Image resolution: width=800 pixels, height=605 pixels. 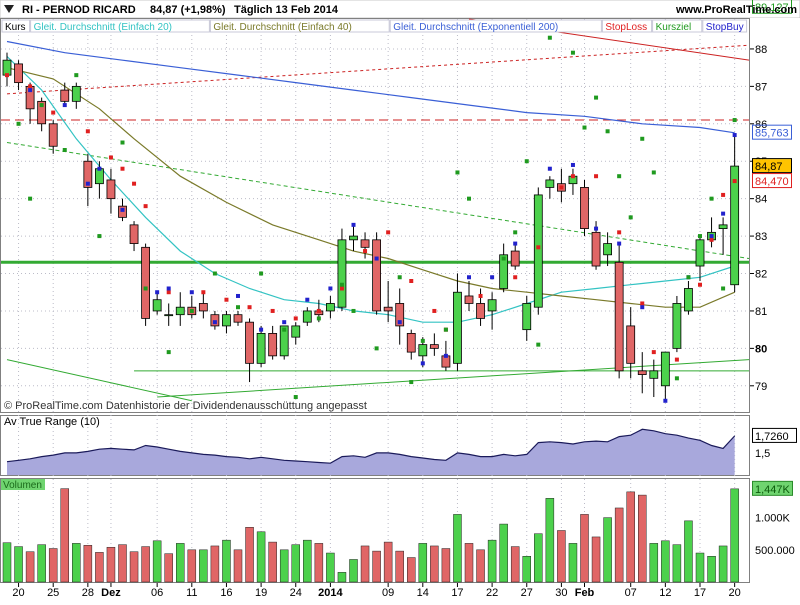 What do you see at coordinates (191, 593) in the screenshot?
I see `time-tick-label: 11` at bounding box center [191, 593].